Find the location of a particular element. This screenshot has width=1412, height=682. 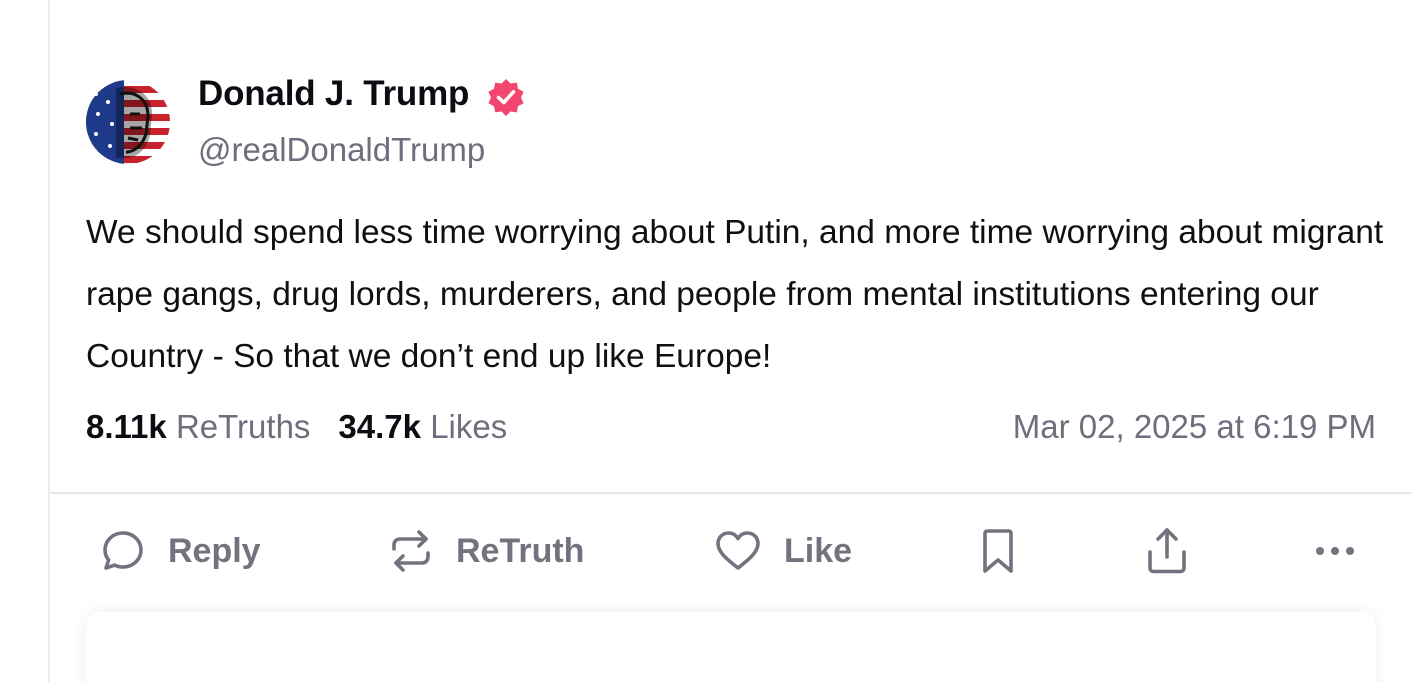

share-icon is located at coordinates (1167, 551).